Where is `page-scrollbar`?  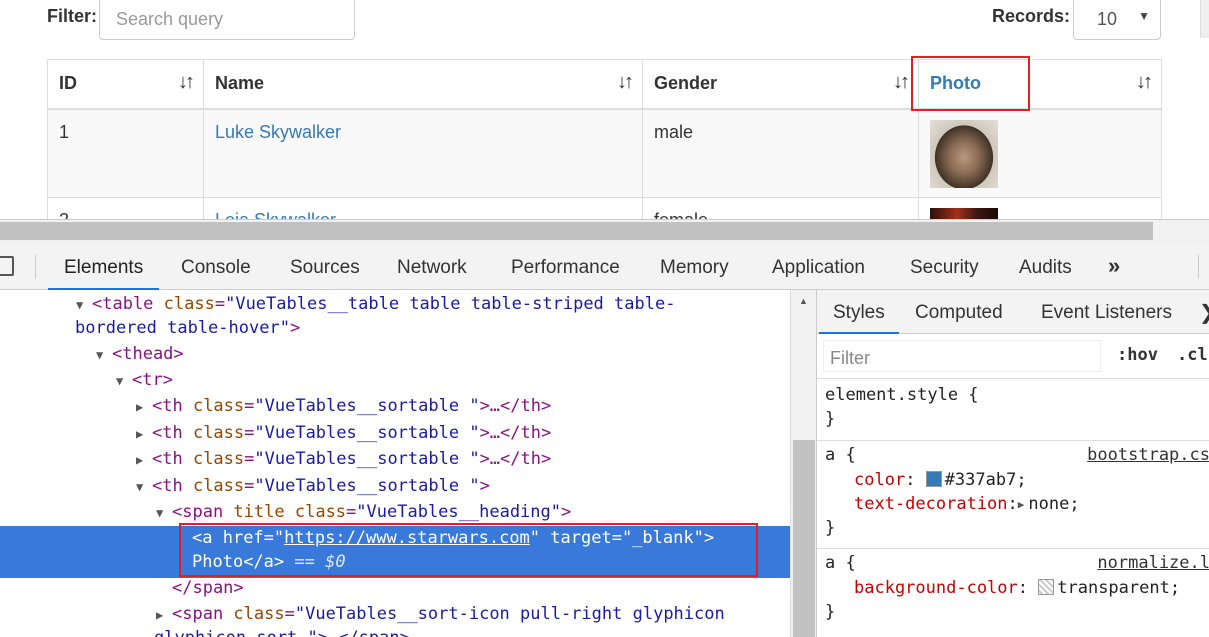 page-scrollbar is located at coordinates (1204, 19).